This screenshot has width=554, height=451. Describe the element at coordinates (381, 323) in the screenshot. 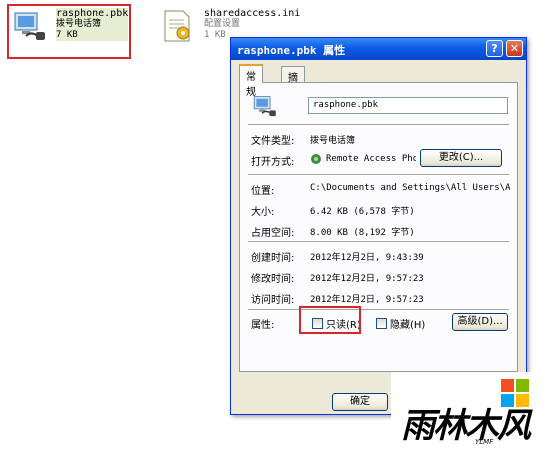

I see `hidden-checkbox` at that location.